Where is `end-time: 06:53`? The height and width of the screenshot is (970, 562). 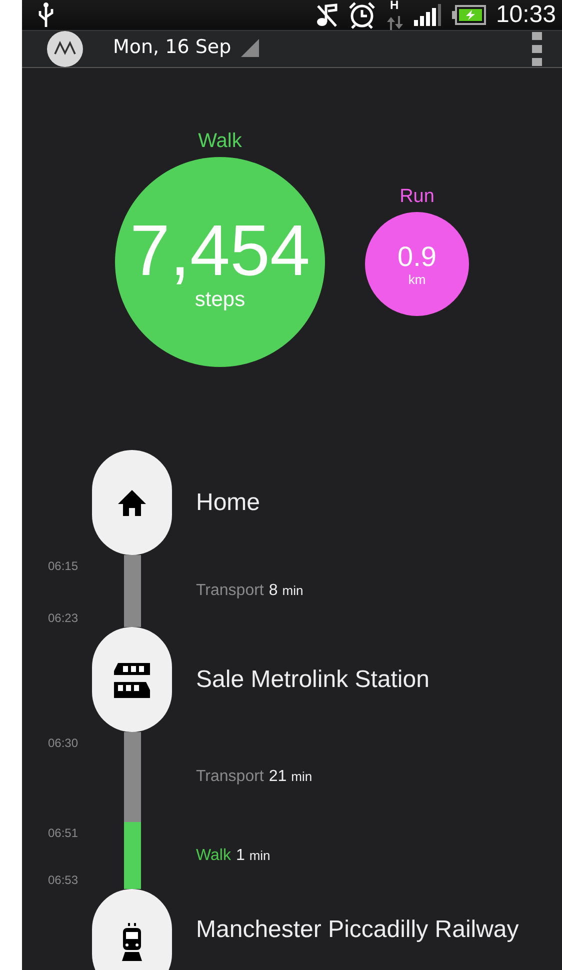
end-time: 06:53 is located at coordinates (64, 880).